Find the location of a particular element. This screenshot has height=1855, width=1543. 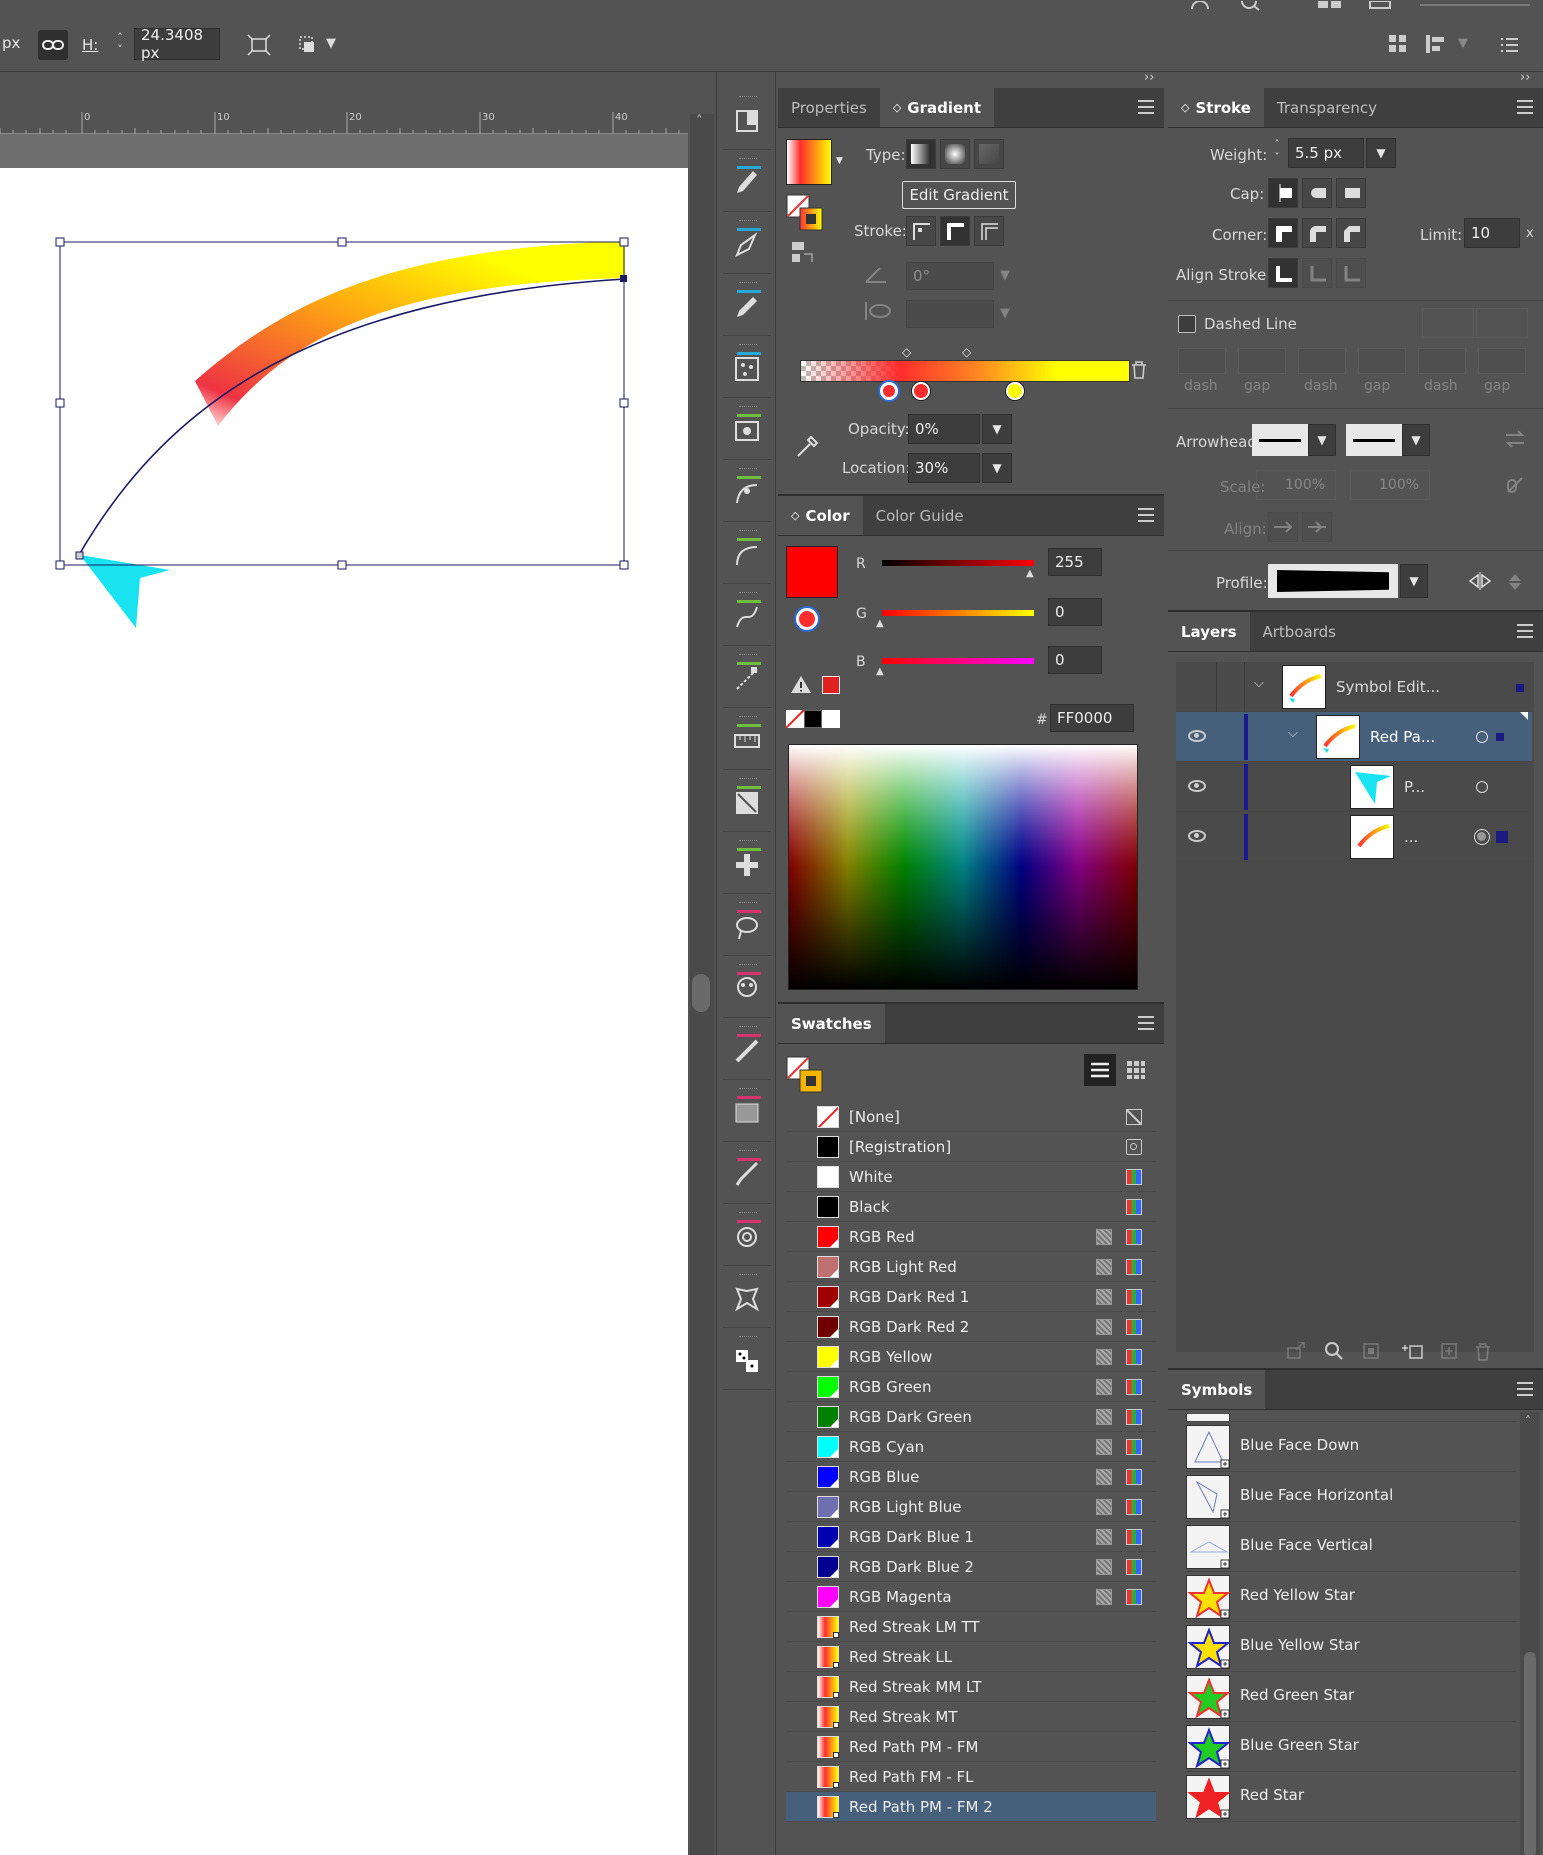

none-swatch is located at coordinates (795, 719).